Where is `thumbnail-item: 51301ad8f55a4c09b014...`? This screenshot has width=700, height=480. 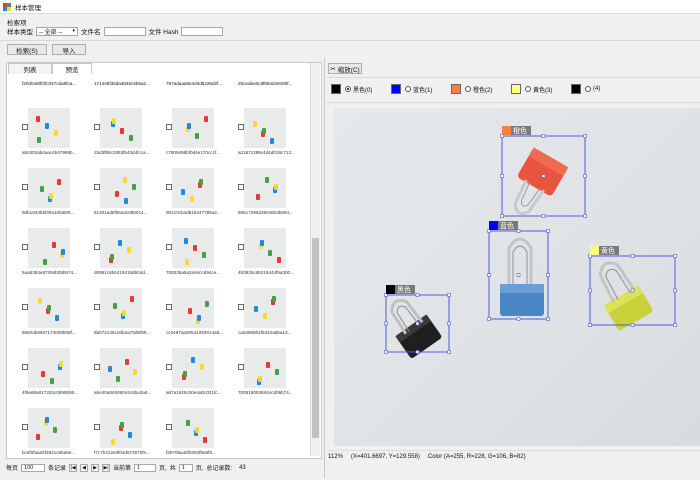 thumbnail-item: 51301ad8f55a4c09b014... is located at coordinates (118, 186).